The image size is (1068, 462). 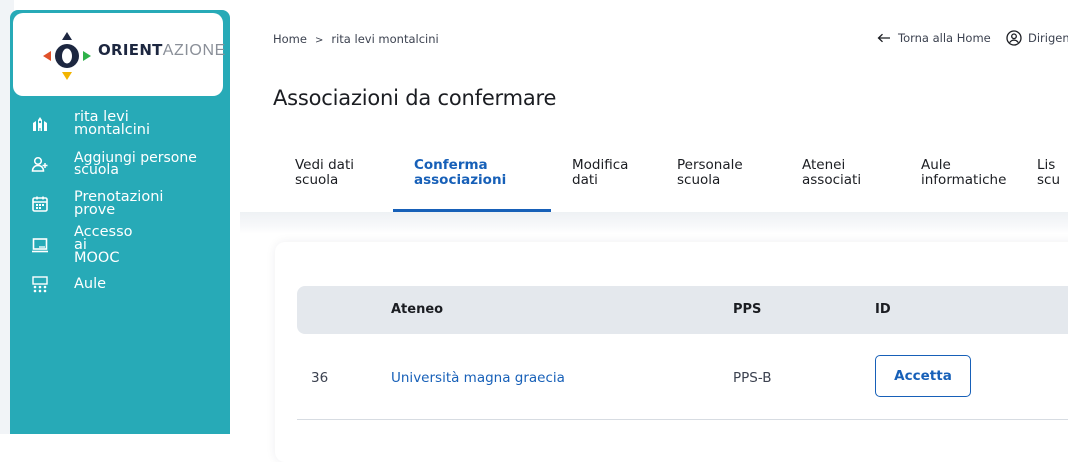 I want to click on row-divider, so click(x=682, y=419).